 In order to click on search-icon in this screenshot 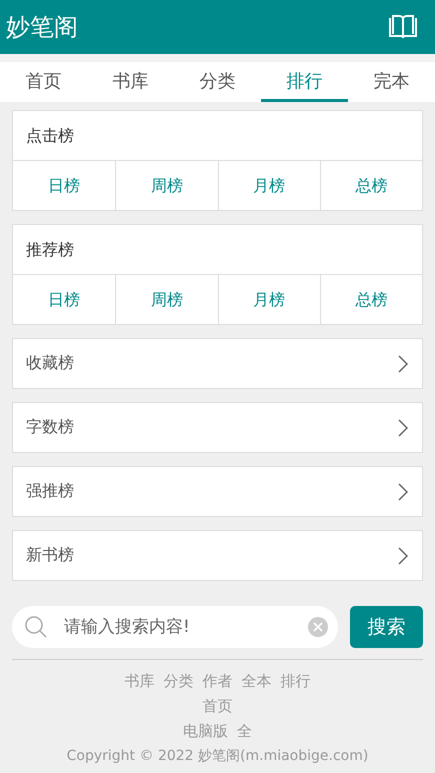, I will do `click(36, 627)`.